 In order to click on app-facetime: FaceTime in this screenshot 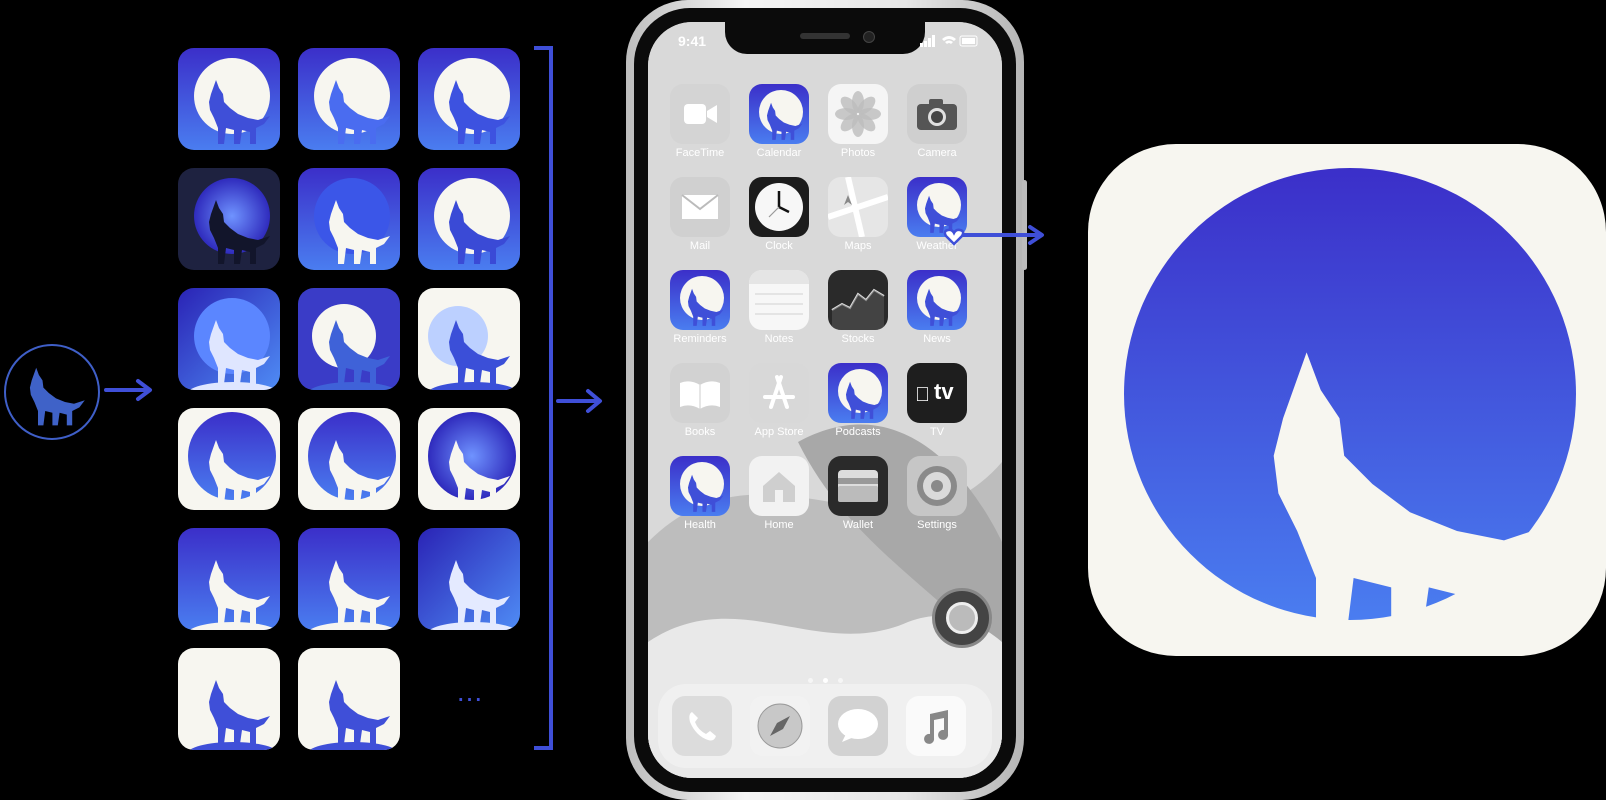, I will do `click(700, 121)`.